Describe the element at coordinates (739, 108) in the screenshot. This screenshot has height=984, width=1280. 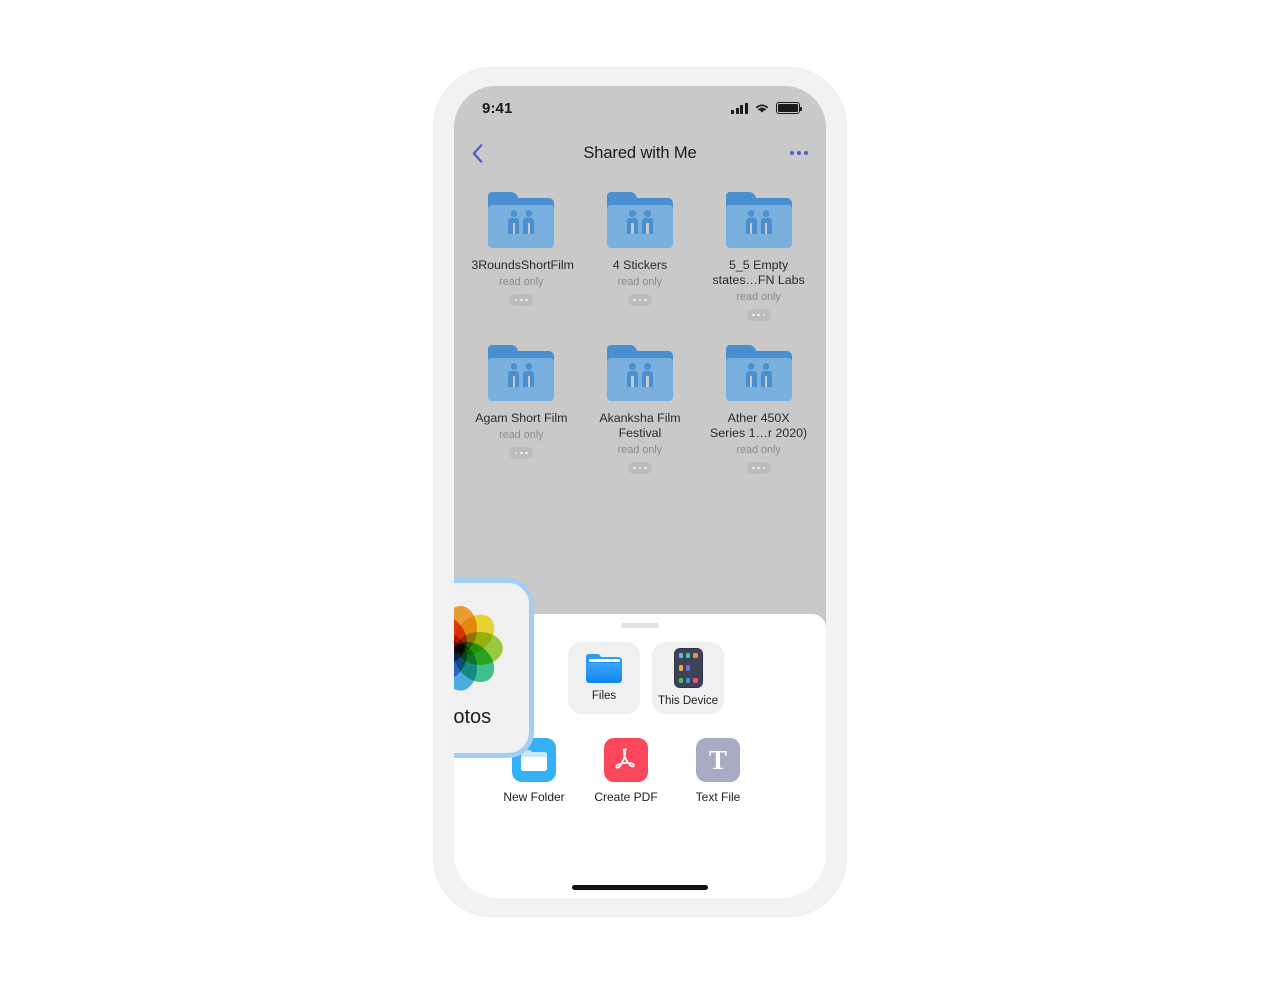
I see `cellular-signal-icon` at that location.